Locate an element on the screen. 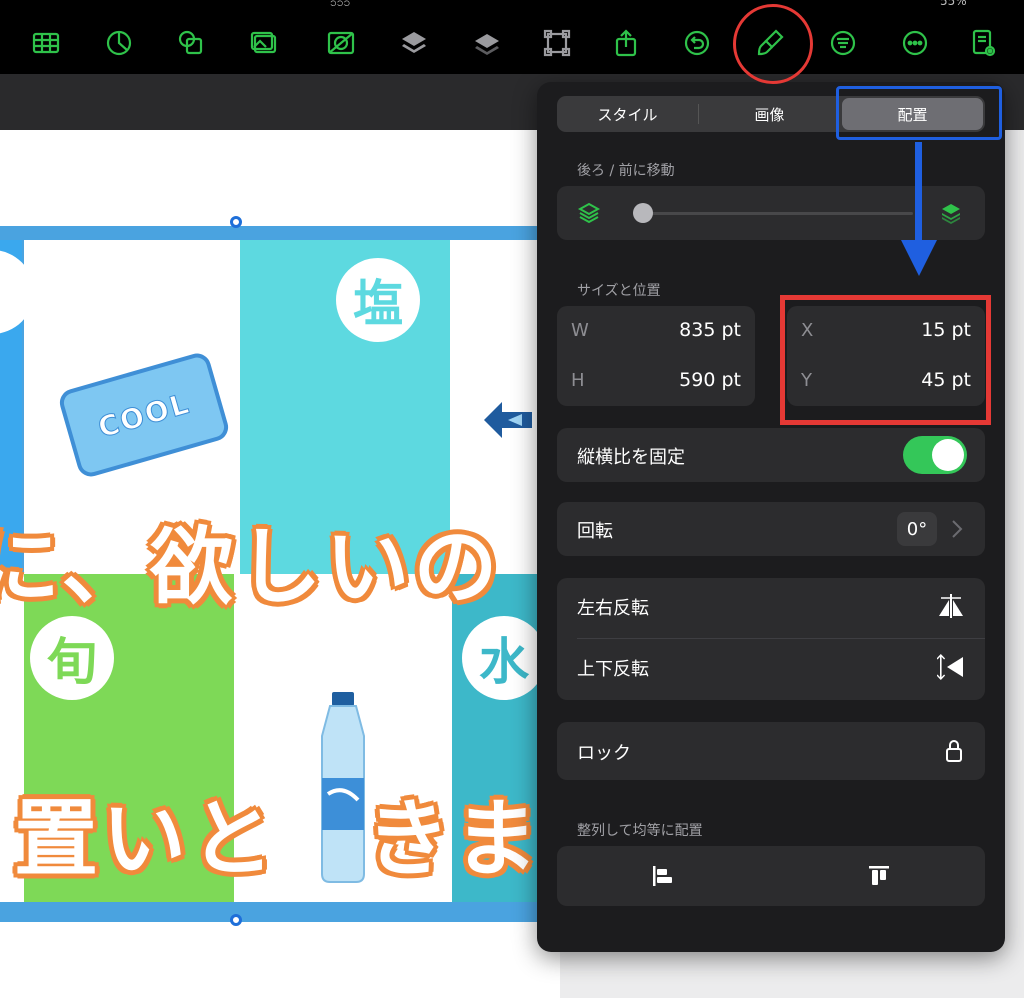 The image size is (1024, 998). shapes-icon is located at coordinates (191, 43).